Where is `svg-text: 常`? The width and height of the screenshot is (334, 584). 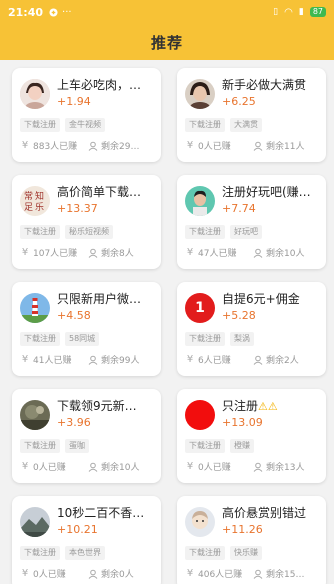 svg-text: 常 is located at coordinates (28, 196).